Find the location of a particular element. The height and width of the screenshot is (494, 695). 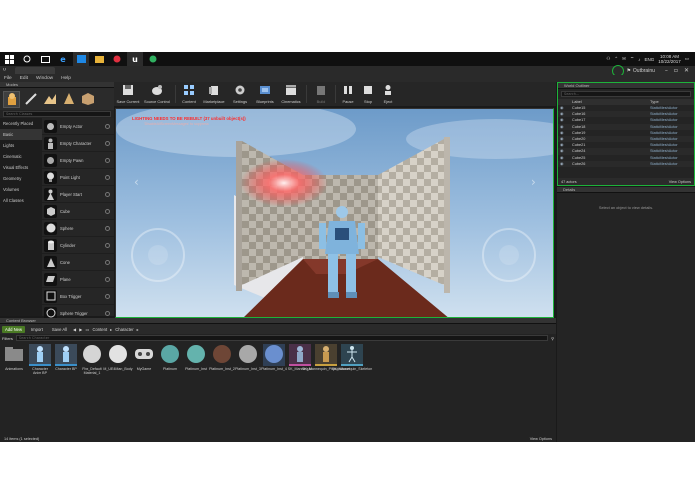

network-icon: ⌔ is located at coordinates (632, 59).